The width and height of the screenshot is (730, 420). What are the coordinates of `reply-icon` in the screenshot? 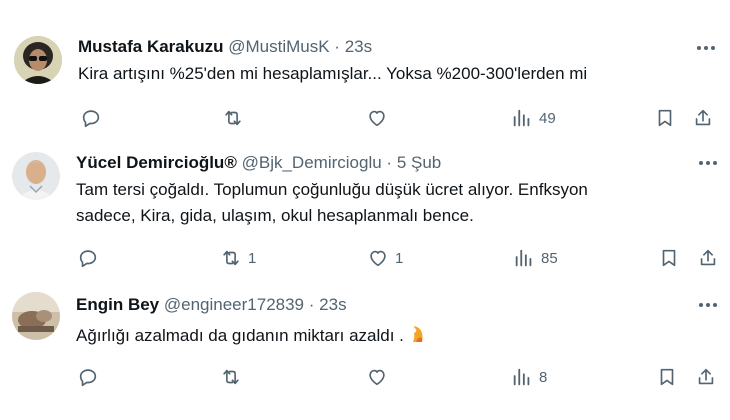 It's located at (88, 378).